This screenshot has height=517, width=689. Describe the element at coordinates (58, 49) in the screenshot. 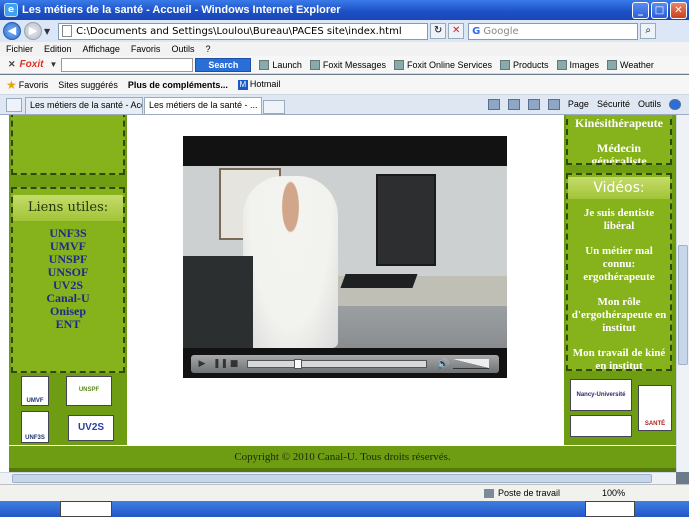

I see `menu-edition: Edition` at that location.